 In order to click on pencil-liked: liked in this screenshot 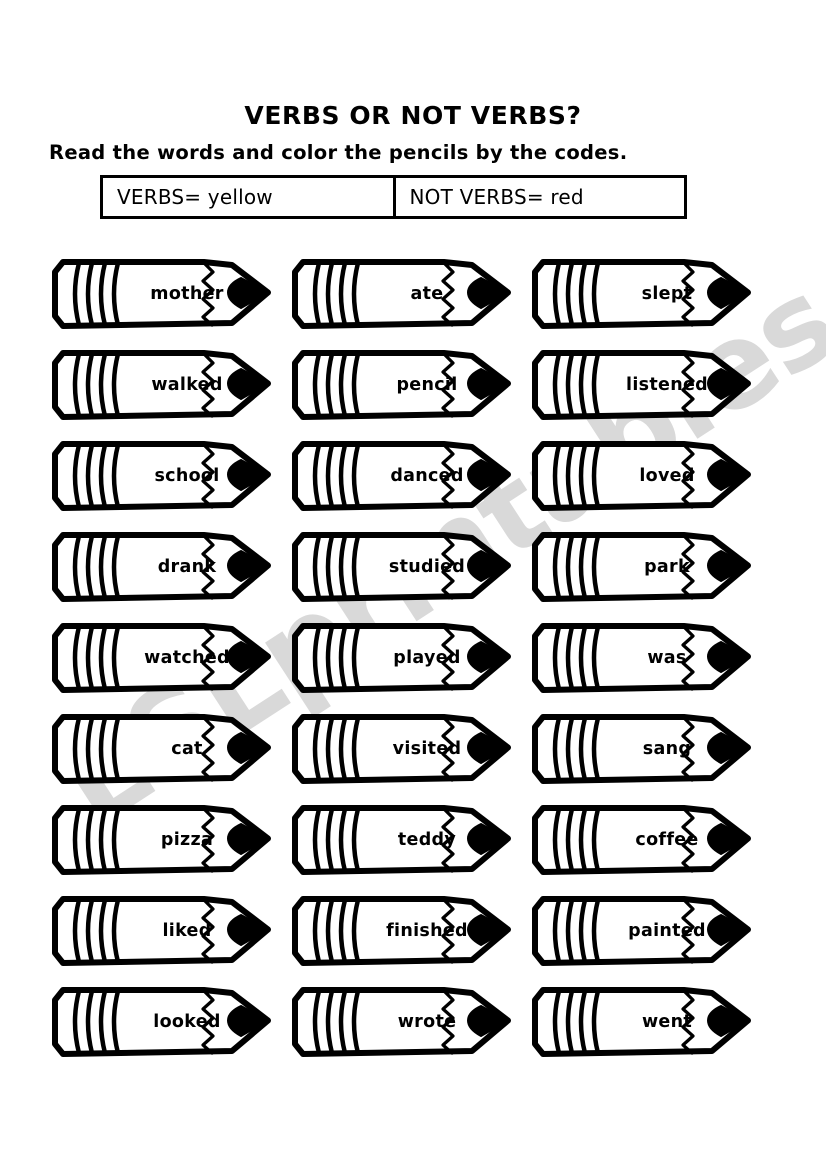, I will do `click(164, 931)`.